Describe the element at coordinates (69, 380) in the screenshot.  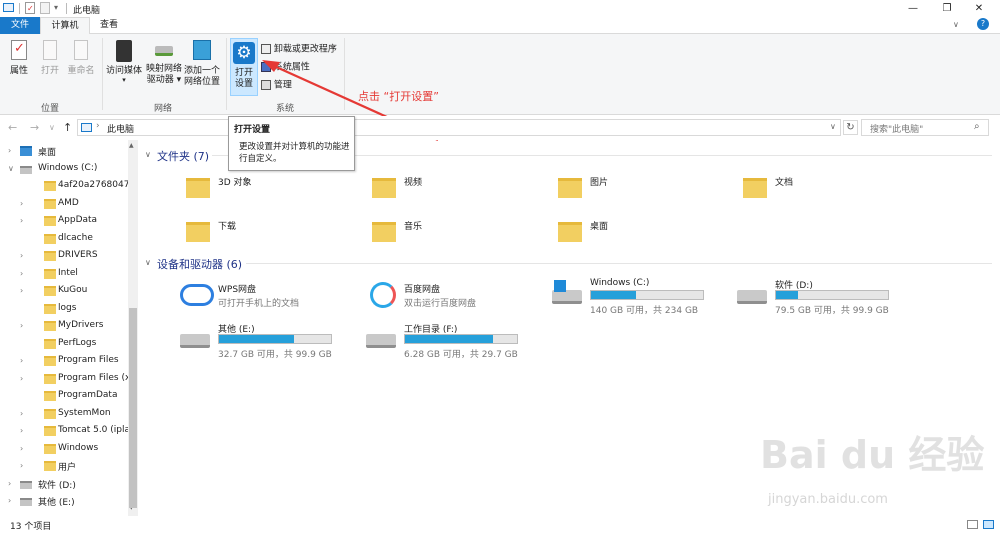
I see `nav-item: › Program Files (x86)` at that location.